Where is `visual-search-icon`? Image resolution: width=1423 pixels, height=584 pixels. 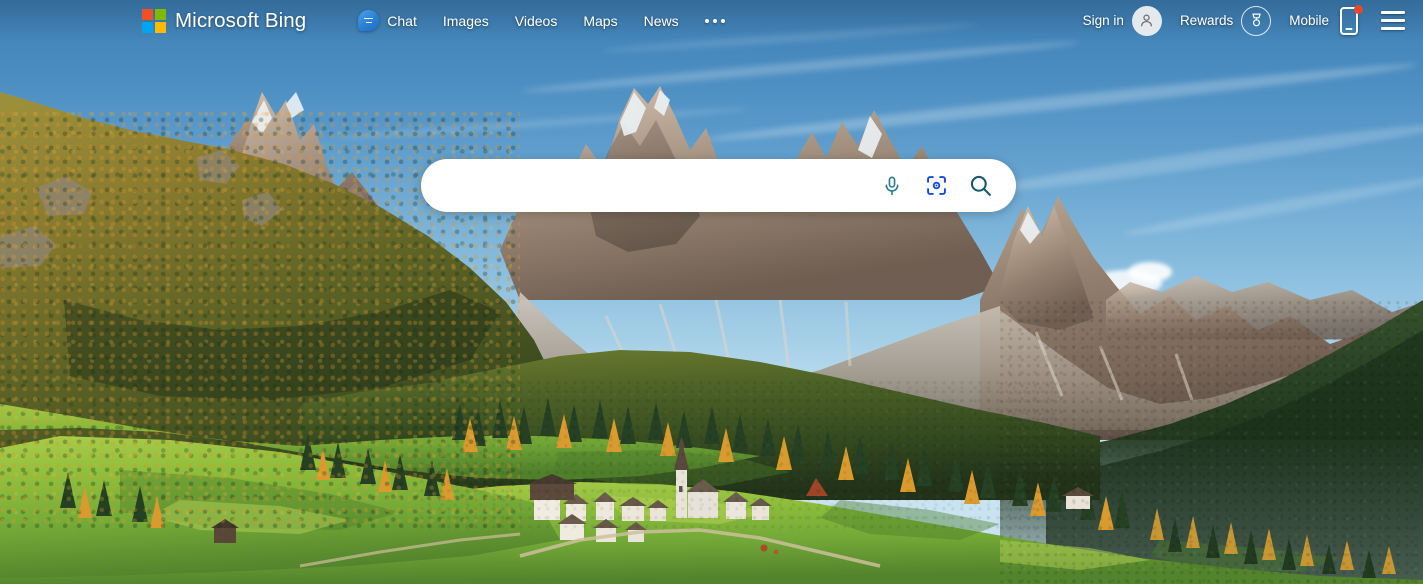 visual-search-icon is located at coordinates (936, 186).